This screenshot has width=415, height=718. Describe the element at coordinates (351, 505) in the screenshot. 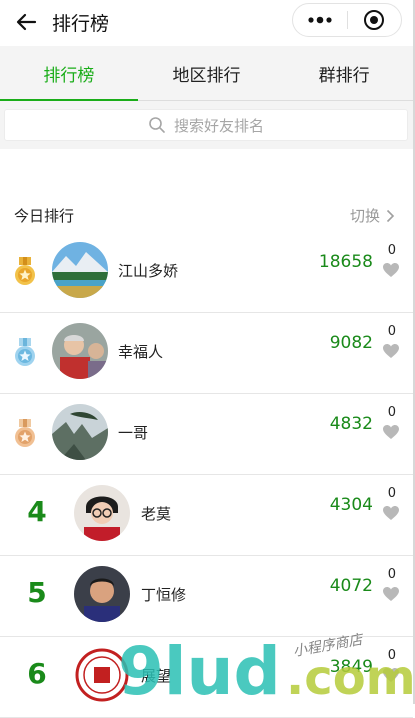

I see `score: 4304` at that location.